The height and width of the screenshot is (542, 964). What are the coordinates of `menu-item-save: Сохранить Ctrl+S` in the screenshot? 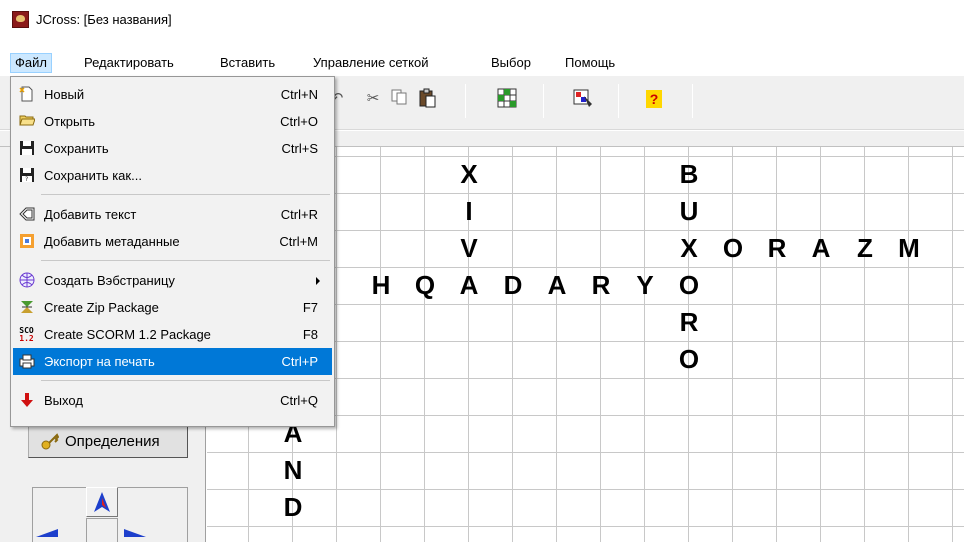 It's located at (172, 148).